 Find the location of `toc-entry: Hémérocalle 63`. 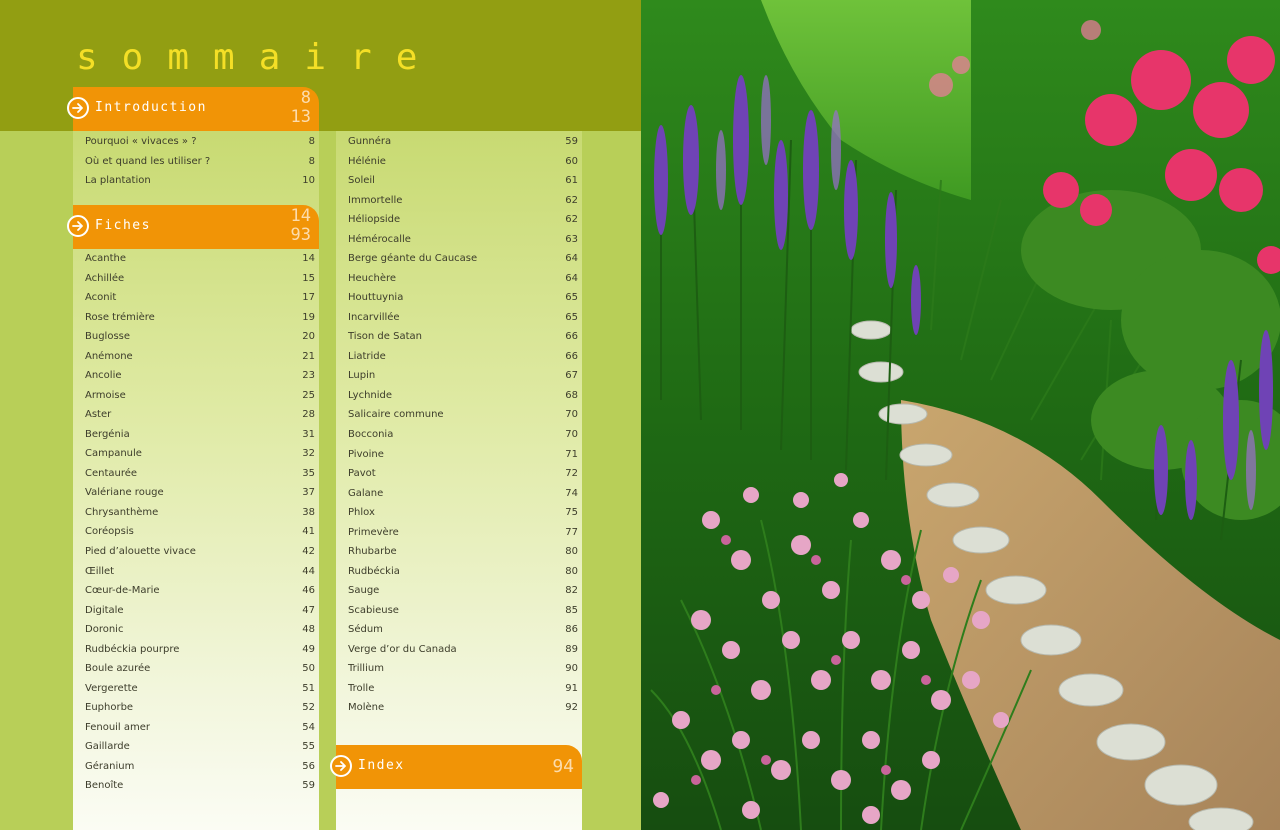

toc-entry: Hémérocalle 63 is located at coordinates (463, 240).